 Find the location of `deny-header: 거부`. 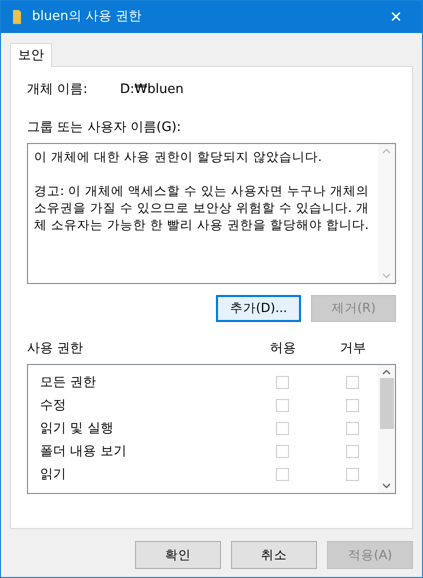

deny-header: 거부 is located at coordinates (353, 349).